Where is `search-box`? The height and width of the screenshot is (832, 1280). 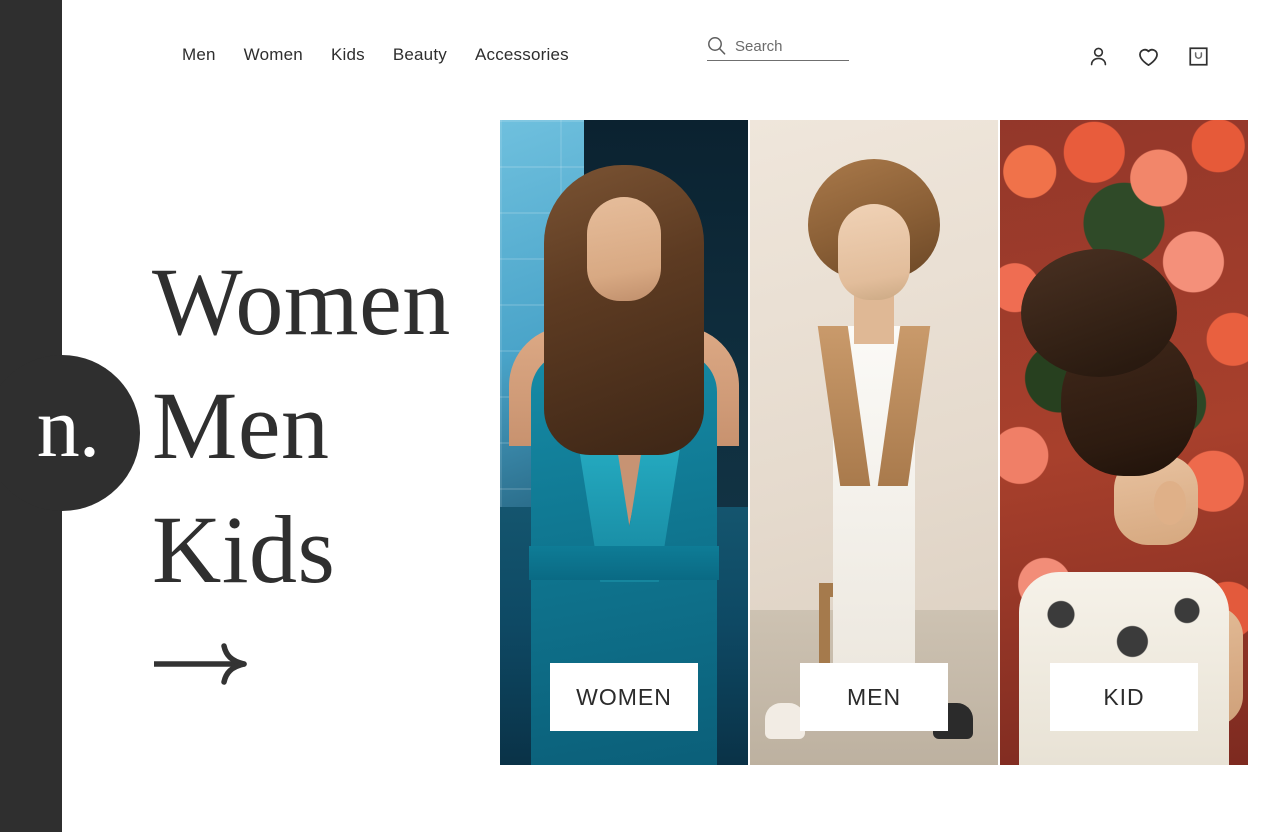
search-box is located at coordinates (778, 48).